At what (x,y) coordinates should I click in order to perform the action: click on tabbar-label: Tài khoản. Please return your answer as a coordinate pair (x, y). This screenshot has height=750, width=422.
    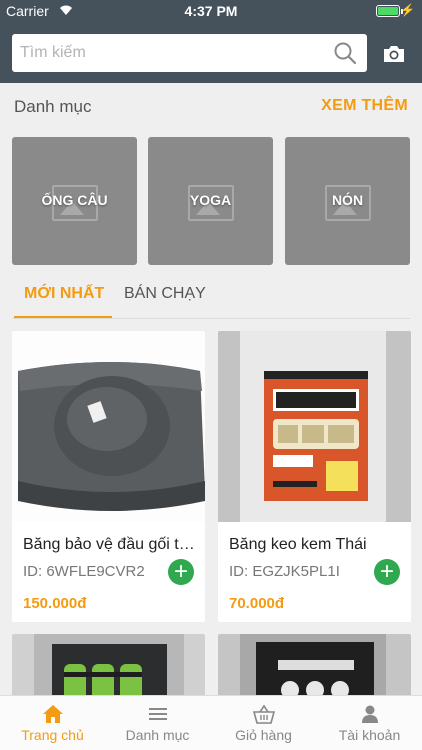
    Looking at the image, I should click on (369, 735).